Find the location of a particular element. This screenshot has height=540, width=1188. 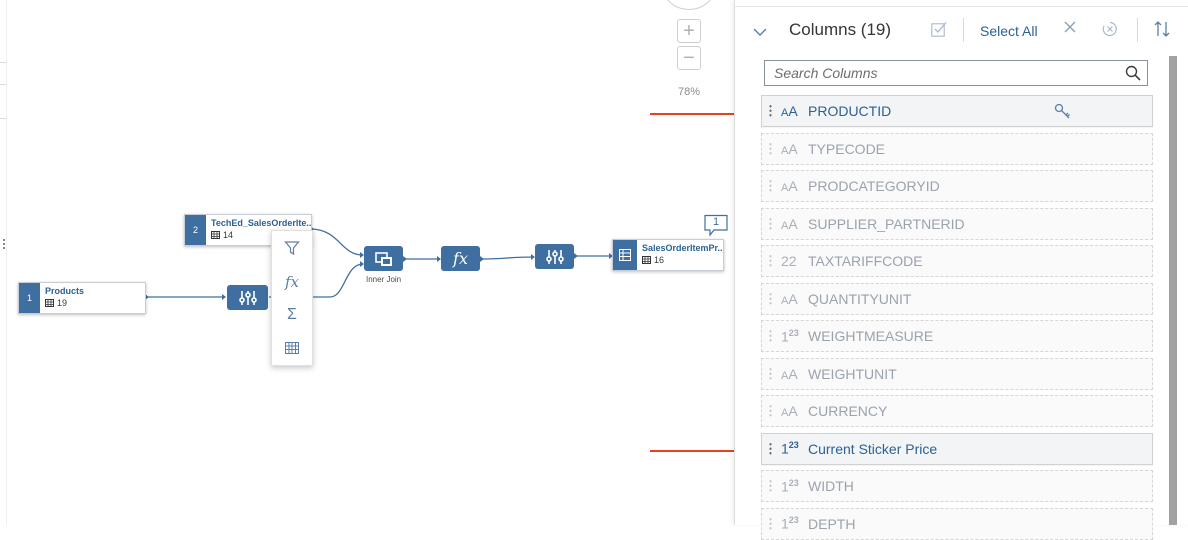

zoom-in-button: + is located at coordinates (689, 31).